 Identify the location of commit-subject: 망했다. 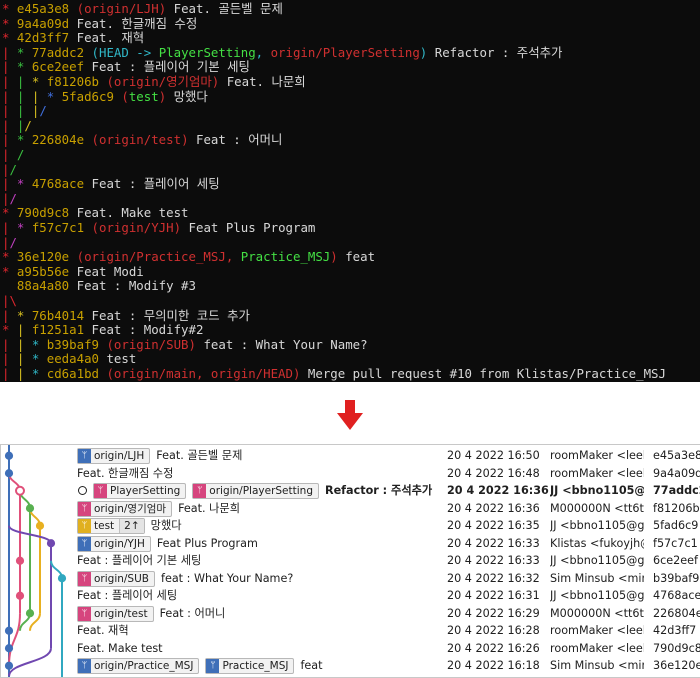
(166, 525).